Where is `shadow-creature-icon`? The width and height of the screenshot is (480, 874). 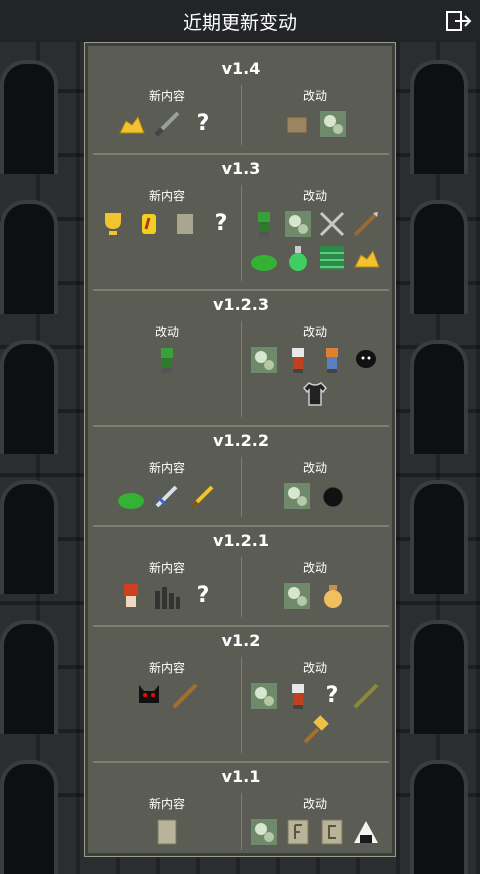 shadow-creature-icon is located at coordinates (366, 360).